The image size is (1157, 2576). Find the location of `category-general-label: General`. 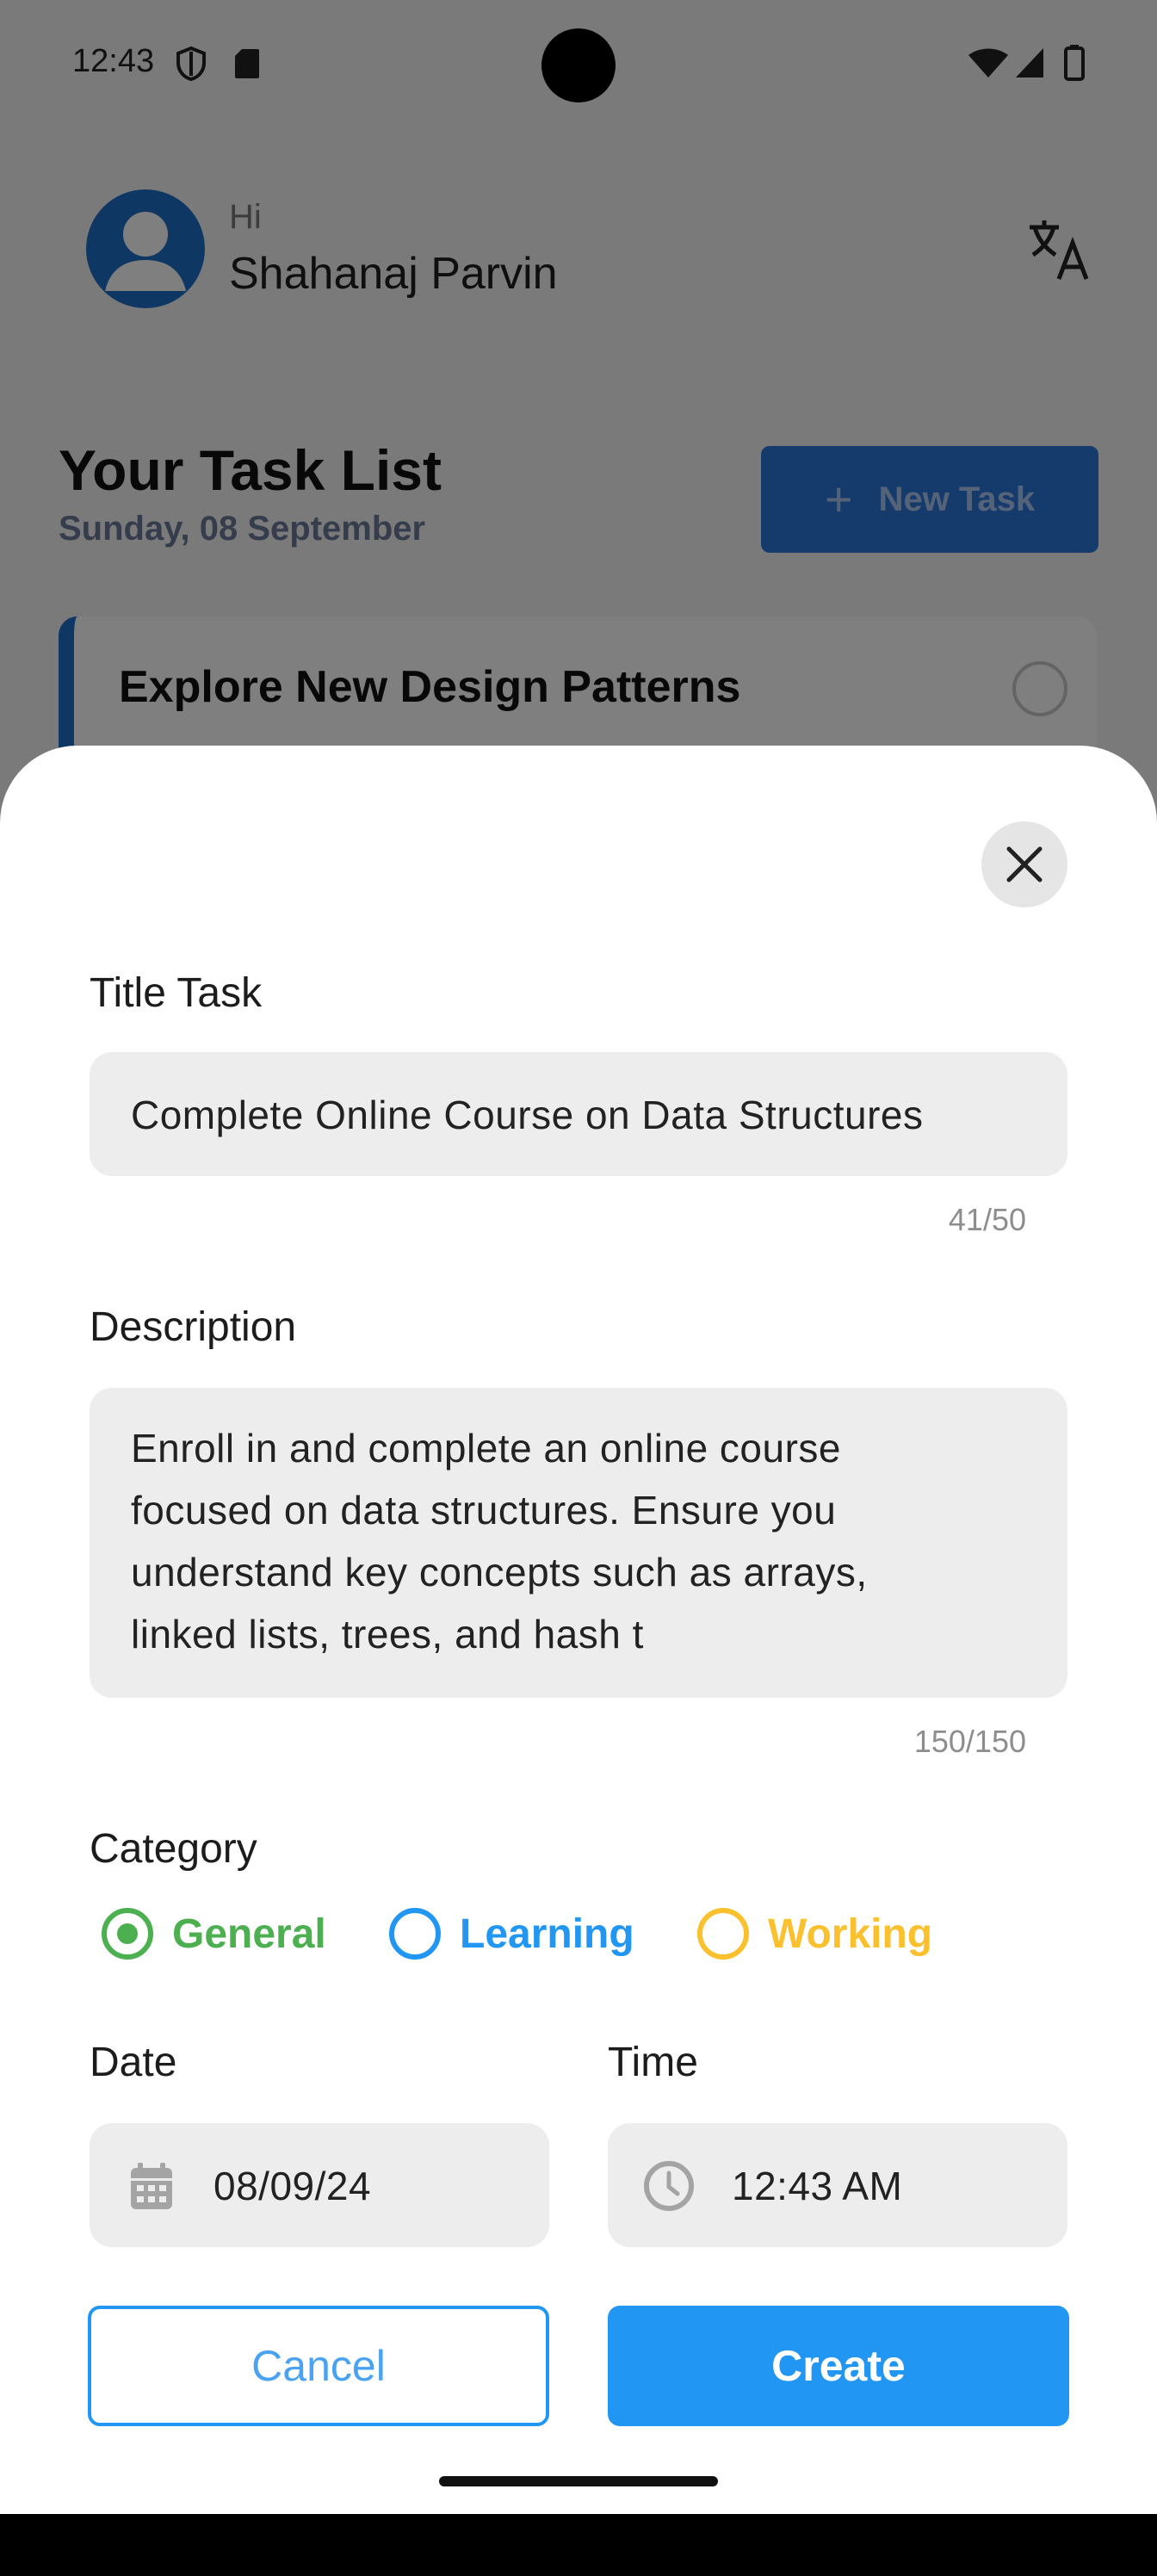

category-general-label: General is located at coordinates (249, 1933).